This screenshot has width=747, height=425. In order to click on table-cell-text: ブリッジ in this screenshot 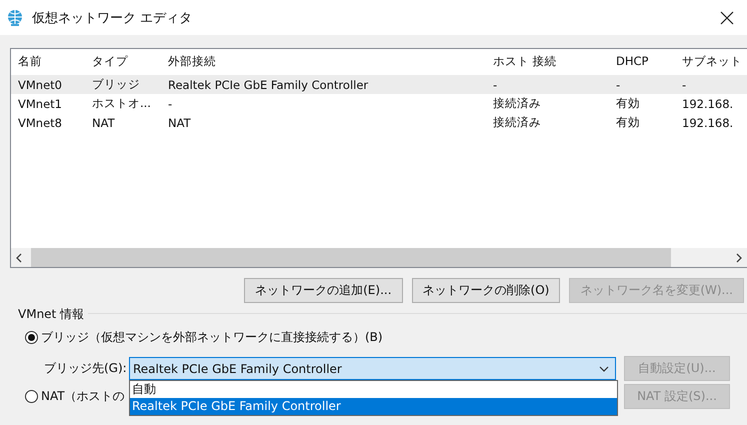, I will do `click(116, 84)`.